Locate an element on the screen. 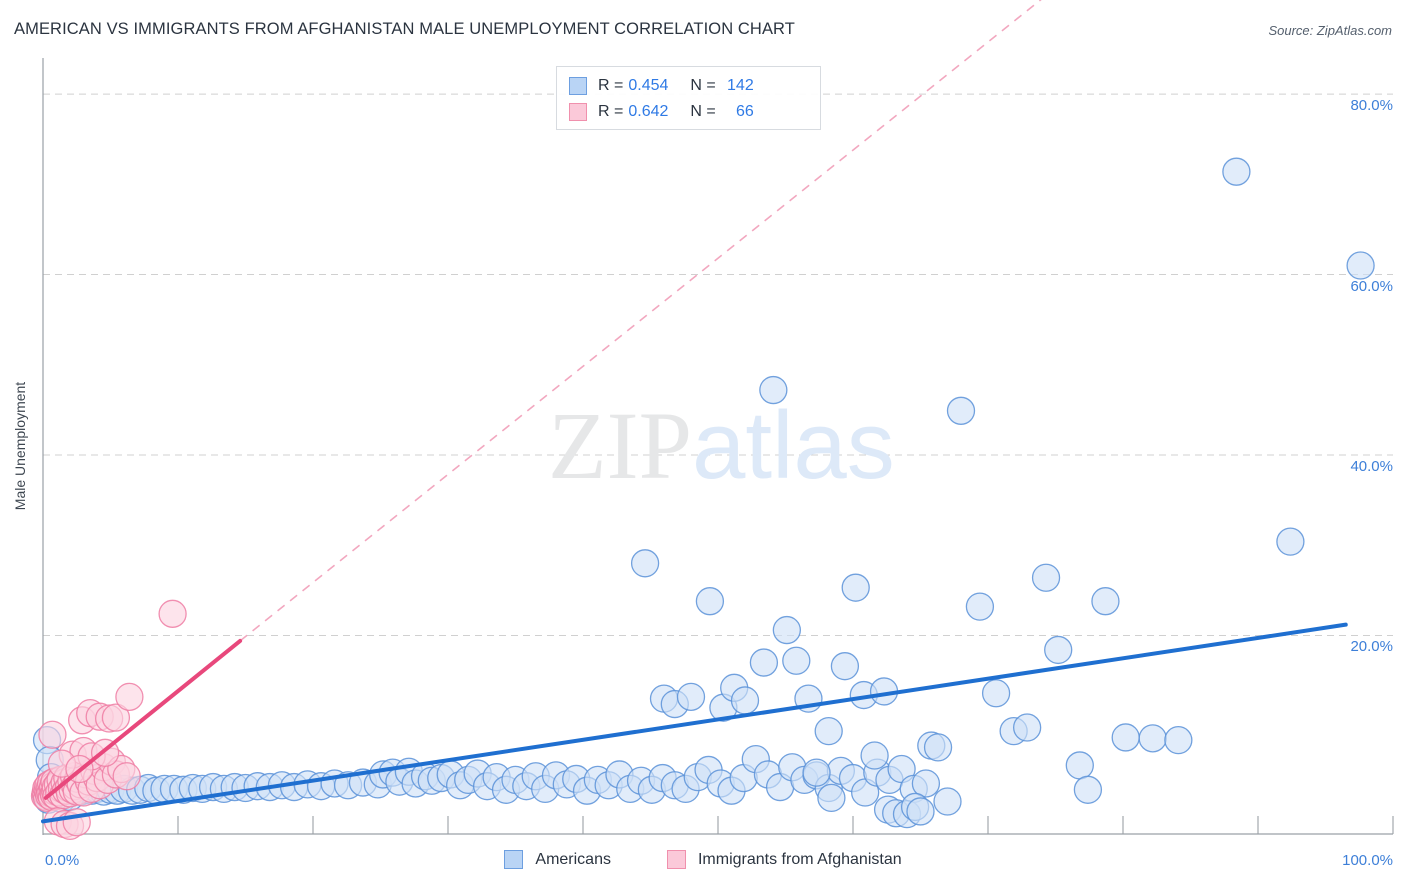  legend-label-americans: Americans is located at coordinates (573, 859).